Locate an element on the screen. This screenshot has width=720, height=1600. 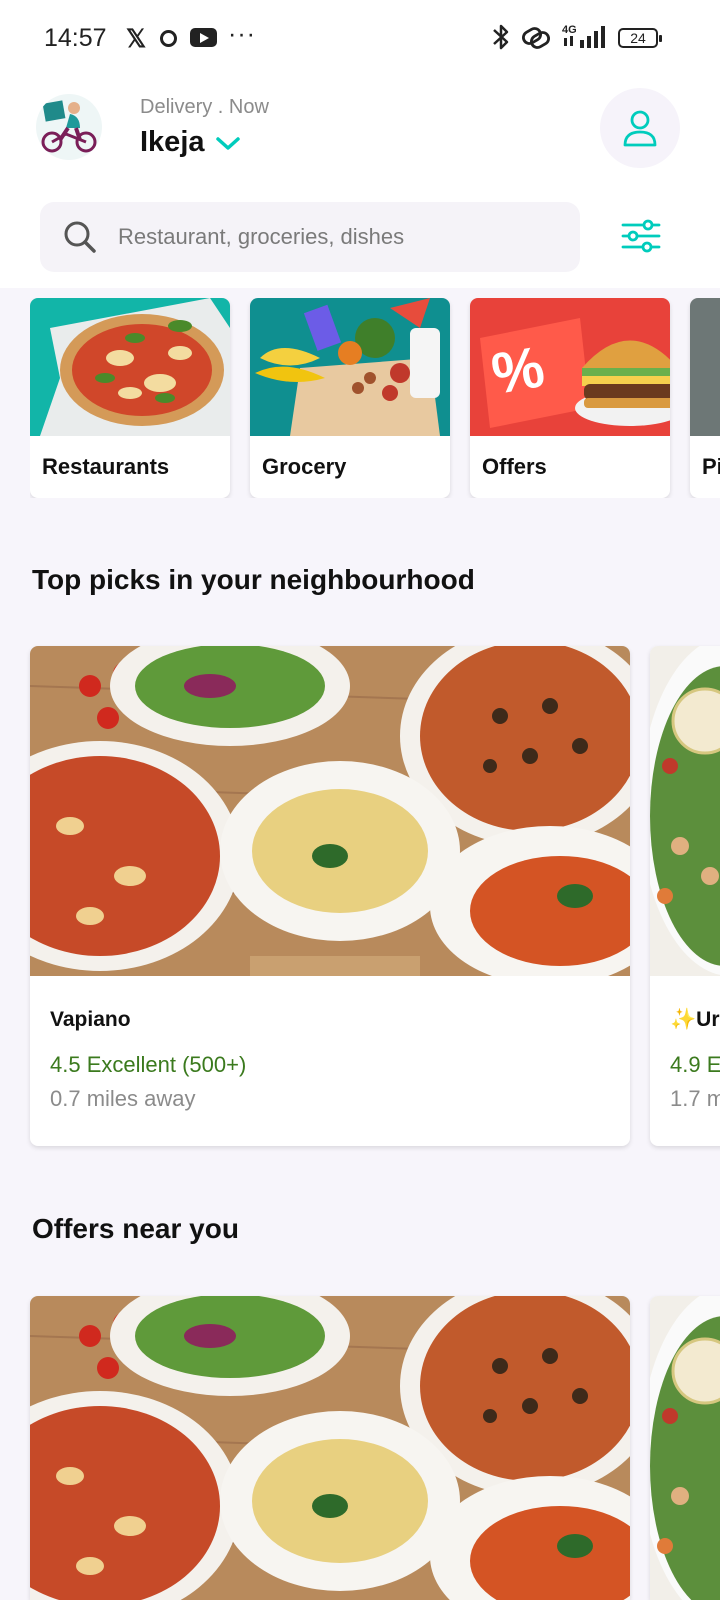
category-carousel: Restaurants Grocery % Offers Pi is located at coordinates (375, 398).